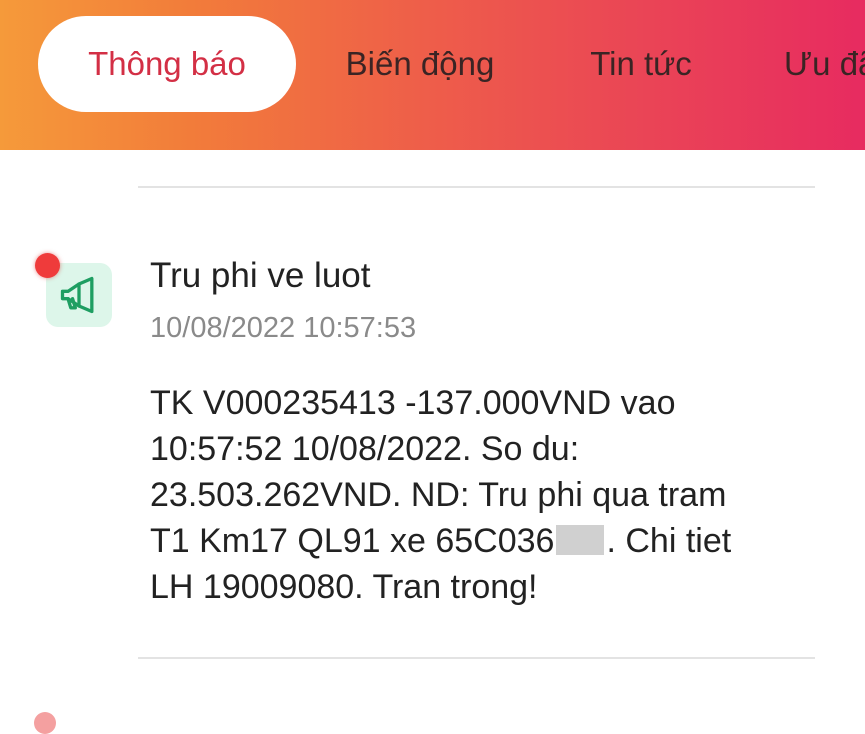  Describe the element at coordinates (283, 328) in the screenshot. I see `notification-time: 10/08/2022 10:57:53` at that location.